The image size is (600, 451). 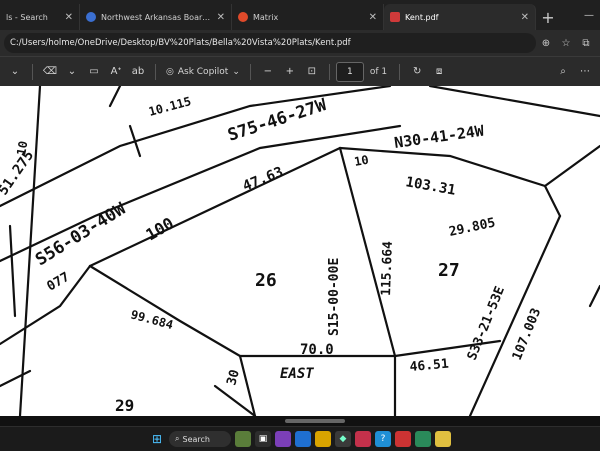 What do you see at coordinates (472, 227) in the screenshot?
I see `plat-label: 29.805` at bounding box center [472, 227].